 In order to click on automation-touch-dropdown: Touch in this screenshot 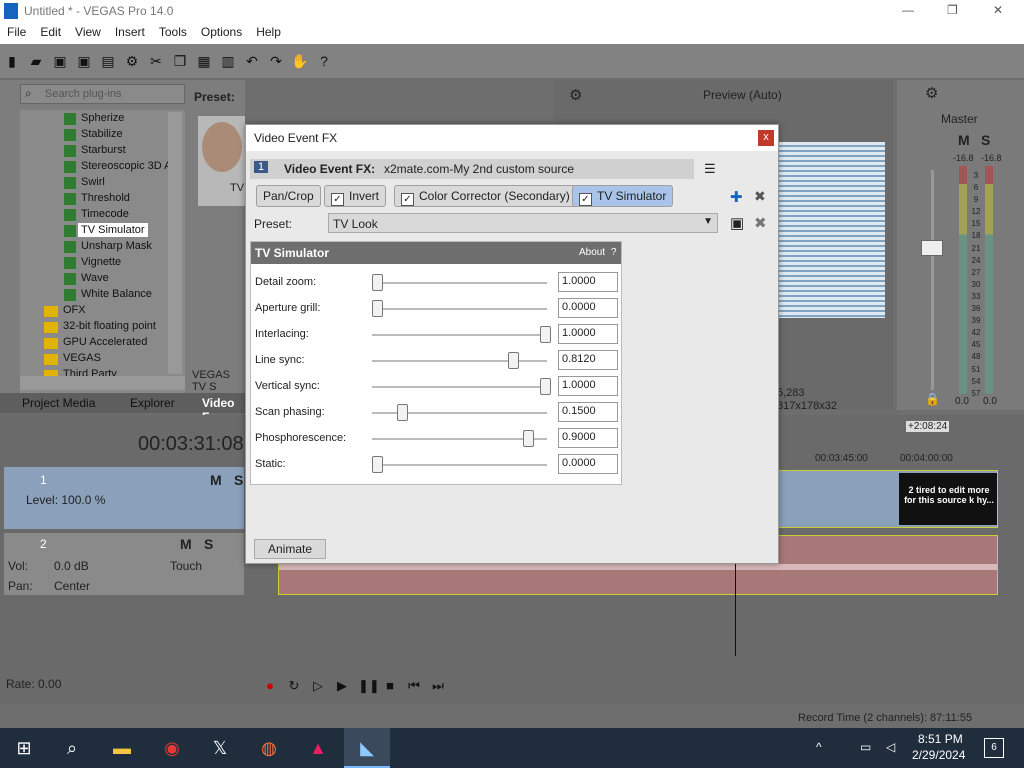, I will do `click(186, 566)`.